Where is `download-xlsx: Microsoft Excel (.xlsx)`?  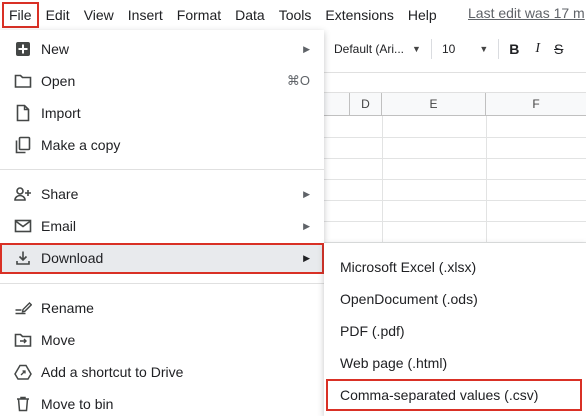
download-xlsx: Microsoft Excel (.xlsx) is located at coordinates (455, 267).